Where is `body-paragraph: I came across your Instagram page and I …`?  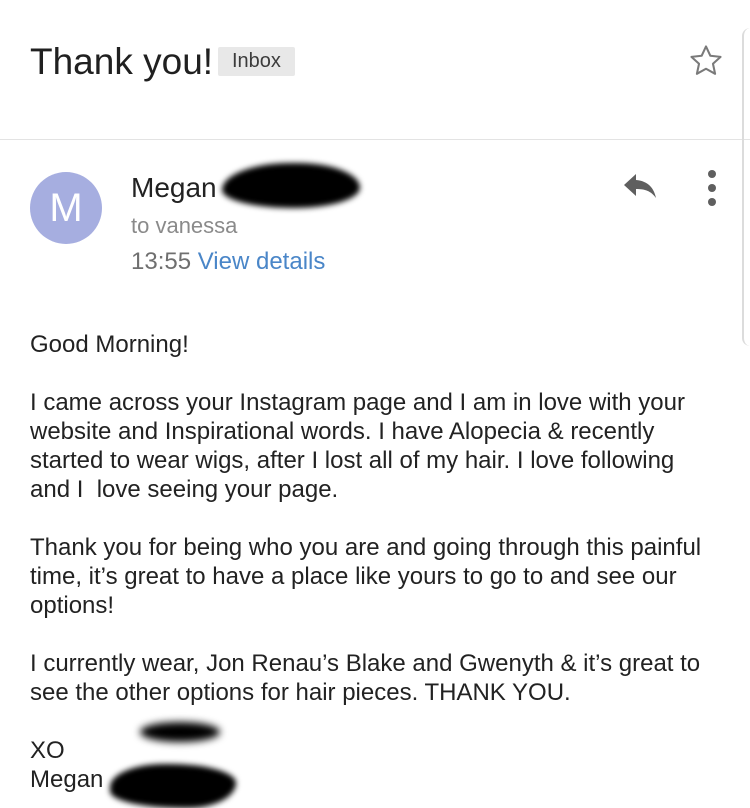 body-paragraph: I came across your Instagram page and I … is located at coordinates (361, 446).